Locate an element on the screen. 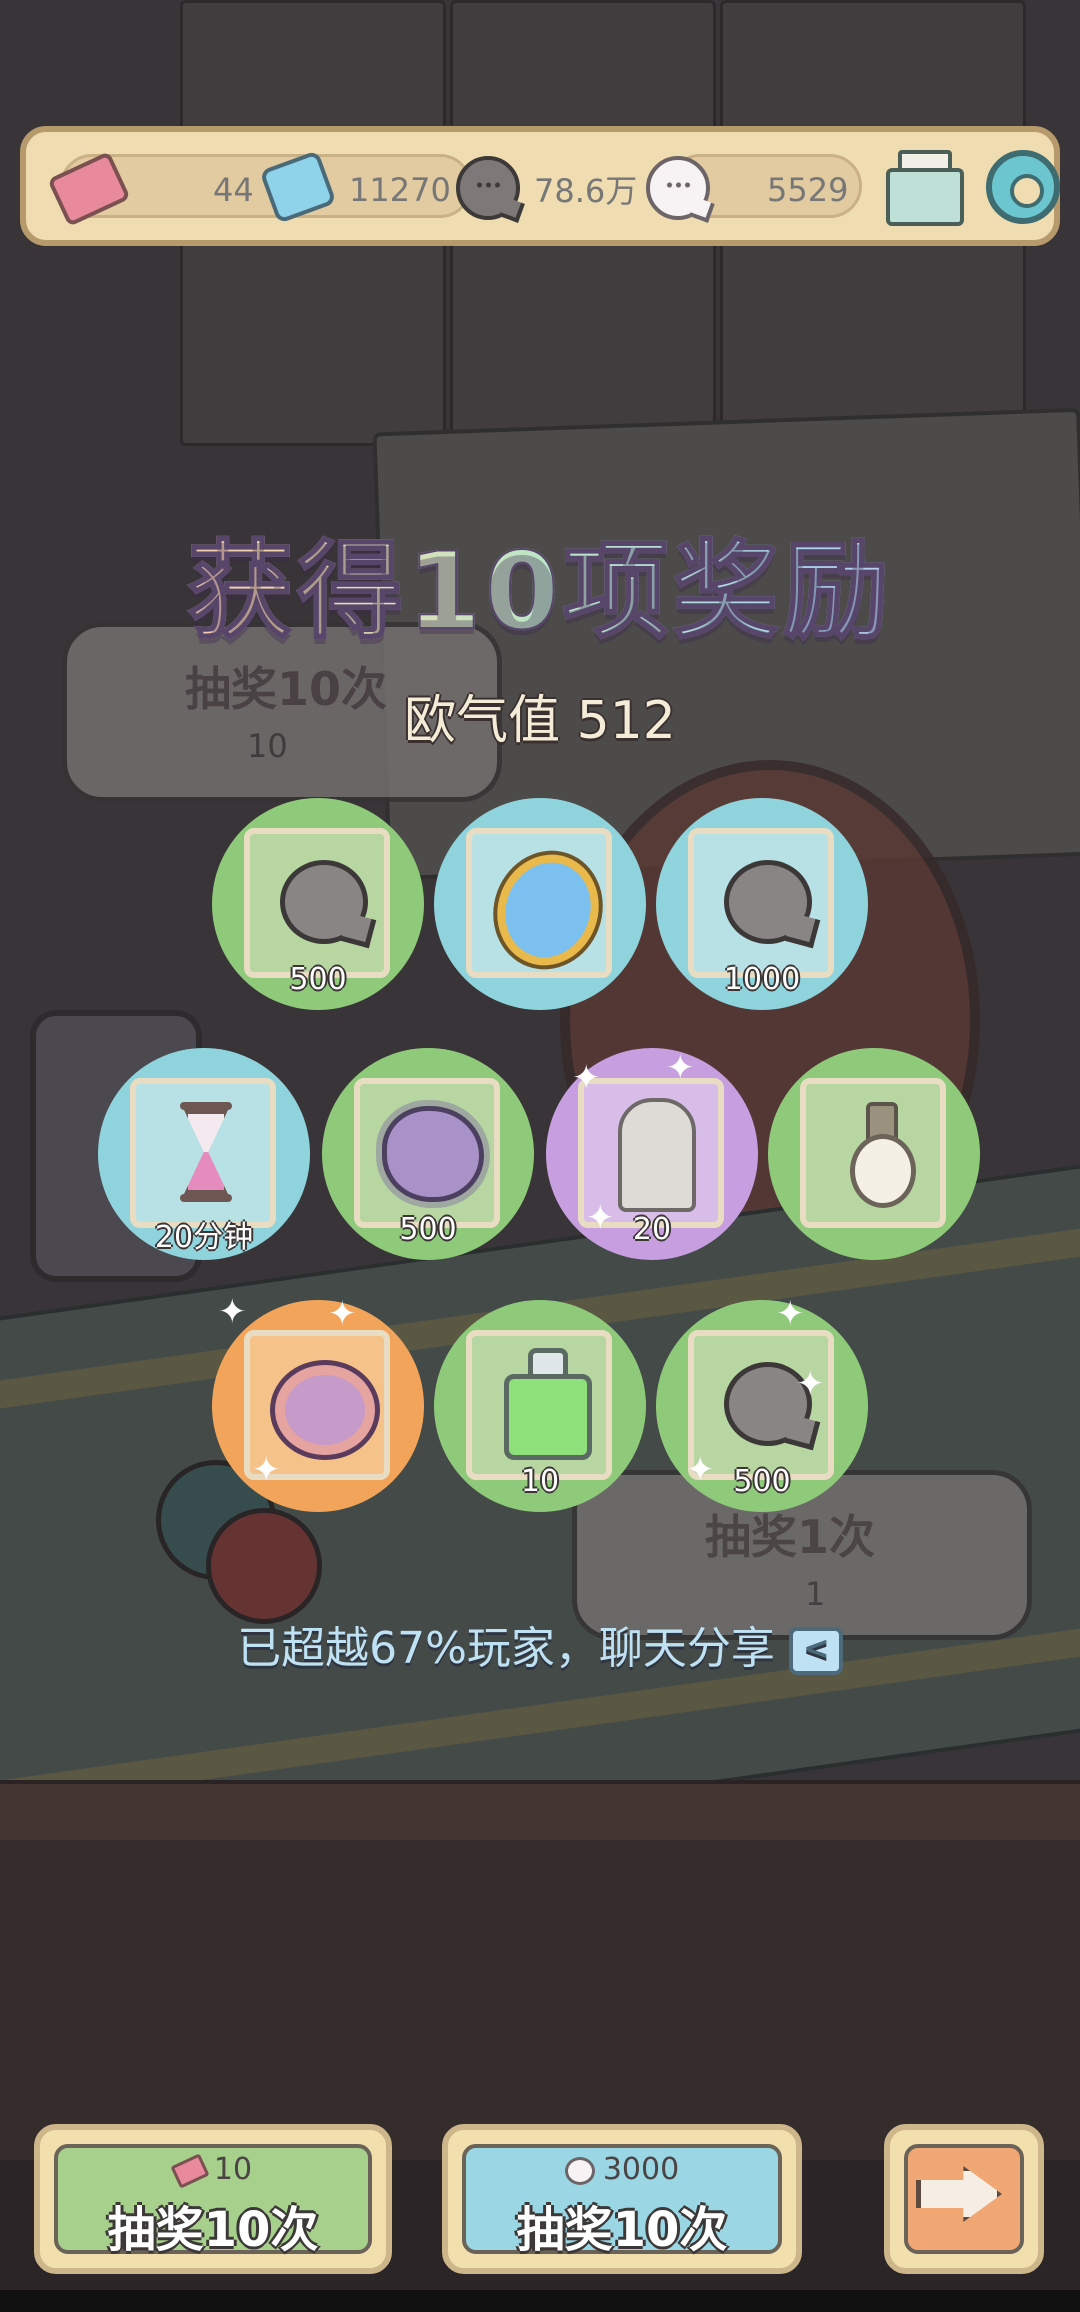 Image resolution: width=1080 pixels, height=2312 pixels. settings-button is located at coordinates (1023, 187).